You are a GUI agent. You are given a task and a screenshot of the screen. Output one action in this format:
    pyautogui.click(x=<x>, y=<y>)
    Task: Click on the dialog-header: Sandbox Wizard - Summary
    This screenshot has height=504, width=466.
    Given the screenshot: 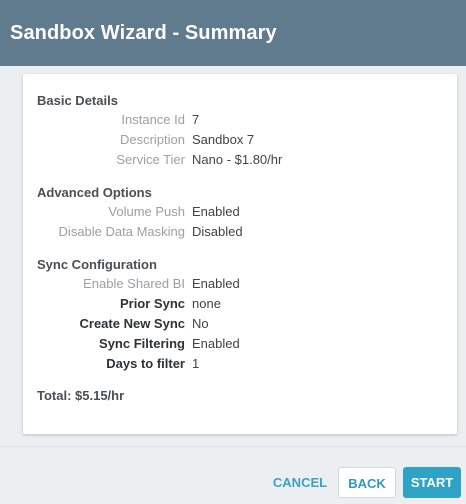 What is the action you would take?
    pyautogui.click(x=233, y=33)
    